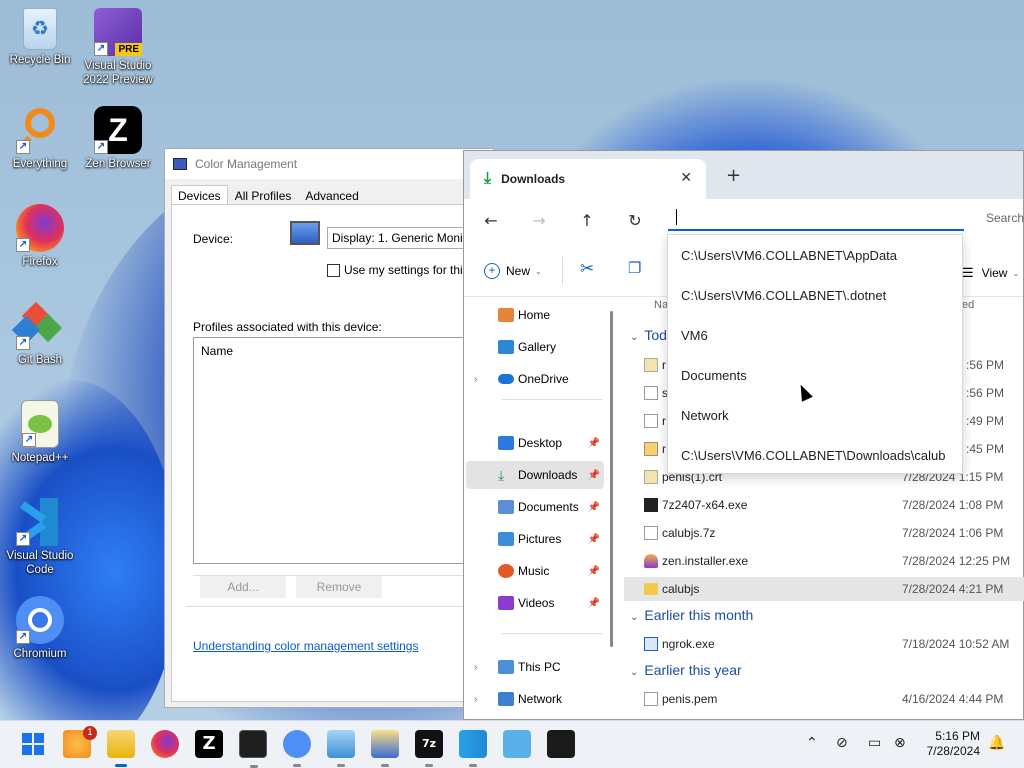  What do you see at coordinates (40, 334) in the screenshot?
I see `desktop-icon-git-bash: ↗ Git Bash` at bounding box center [40, 334].